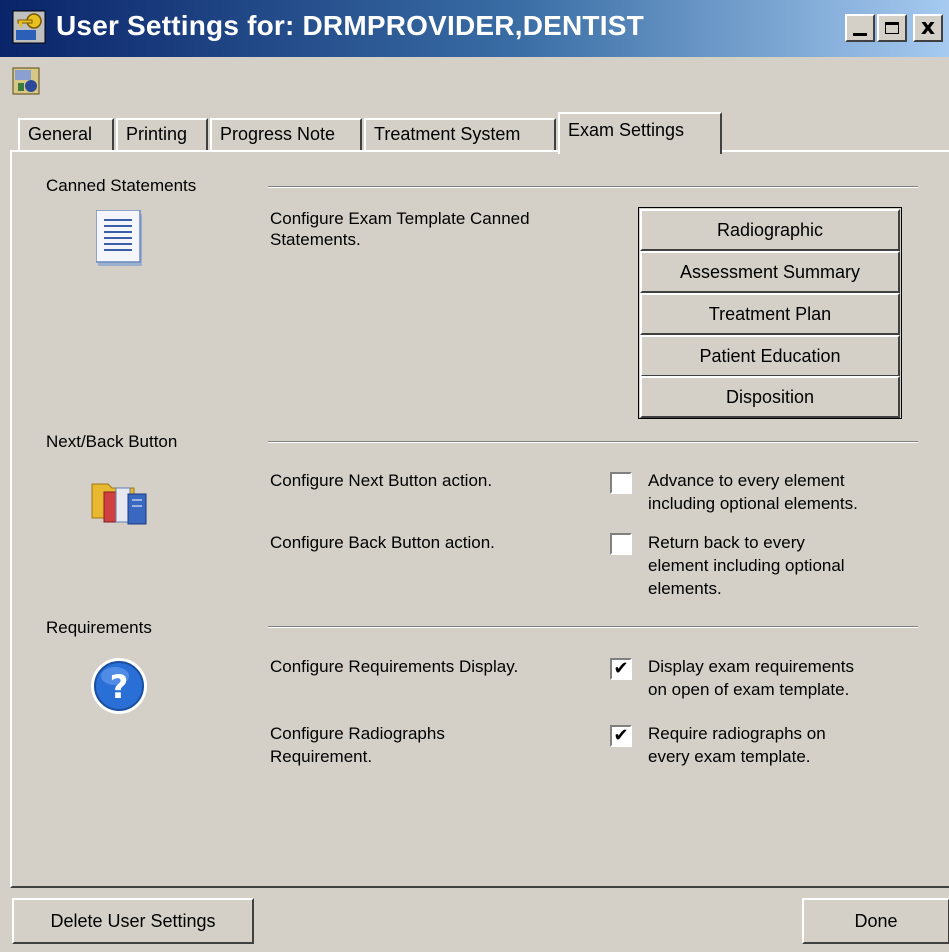 The image size is (949, 952). What do you see at coordinates (875, 921) in the screenshot?
I see `done-button: Done` at bounding box center [875, 921].